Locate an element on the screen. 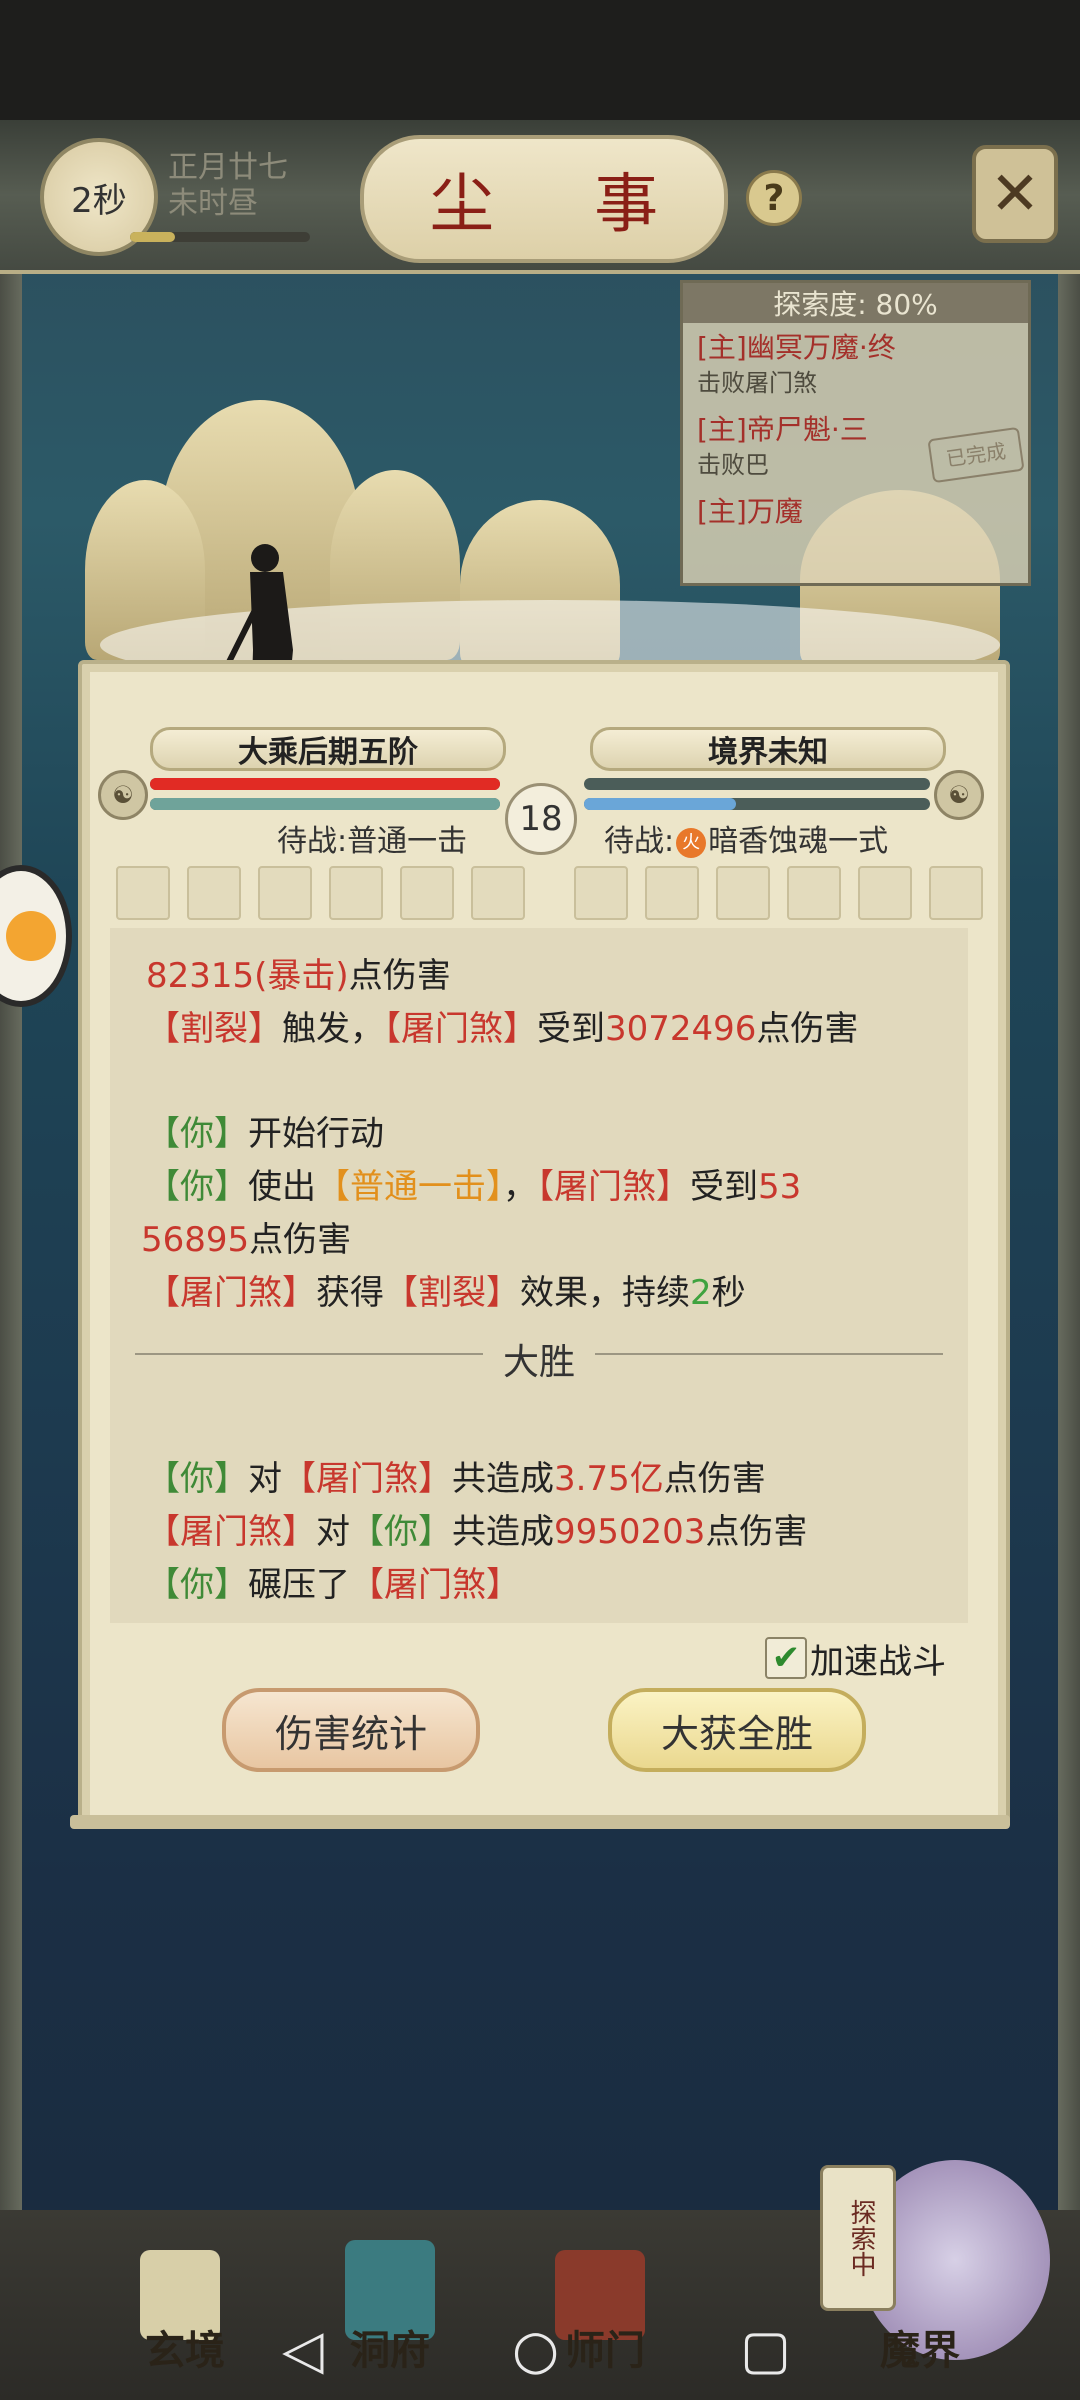  quest-item: [主]幽冥万魔·终 击败屠门煞 is located at coordinates (855, 364).